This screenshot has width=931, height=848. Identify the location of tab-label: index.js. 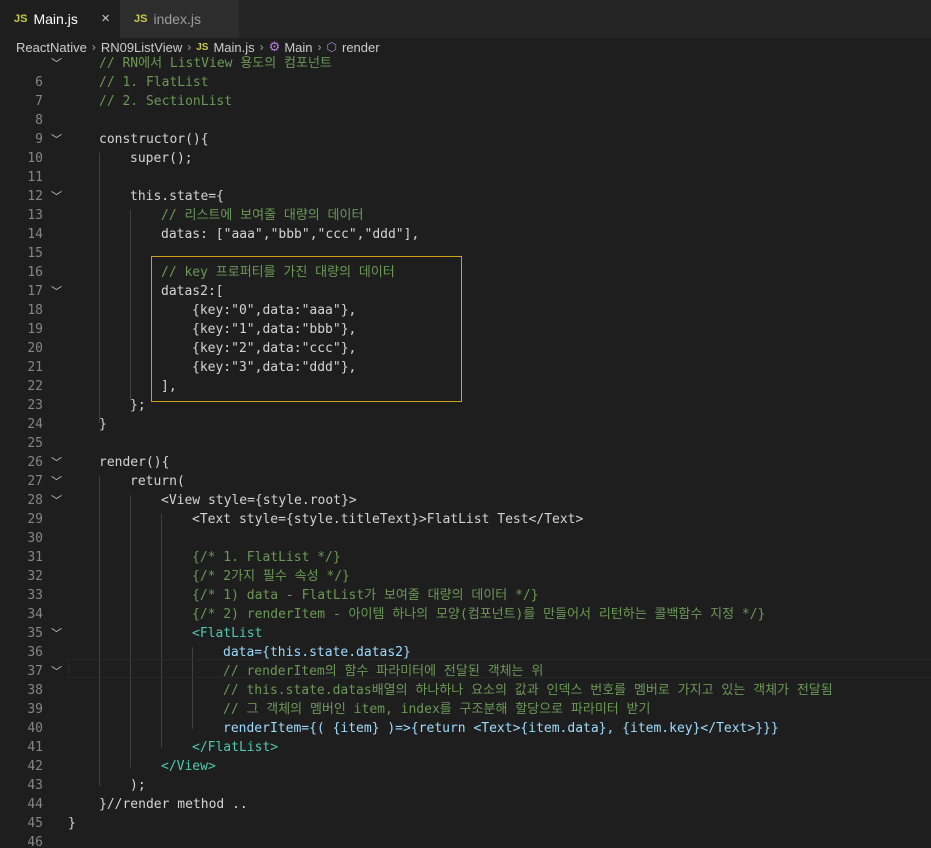
(177, 19).